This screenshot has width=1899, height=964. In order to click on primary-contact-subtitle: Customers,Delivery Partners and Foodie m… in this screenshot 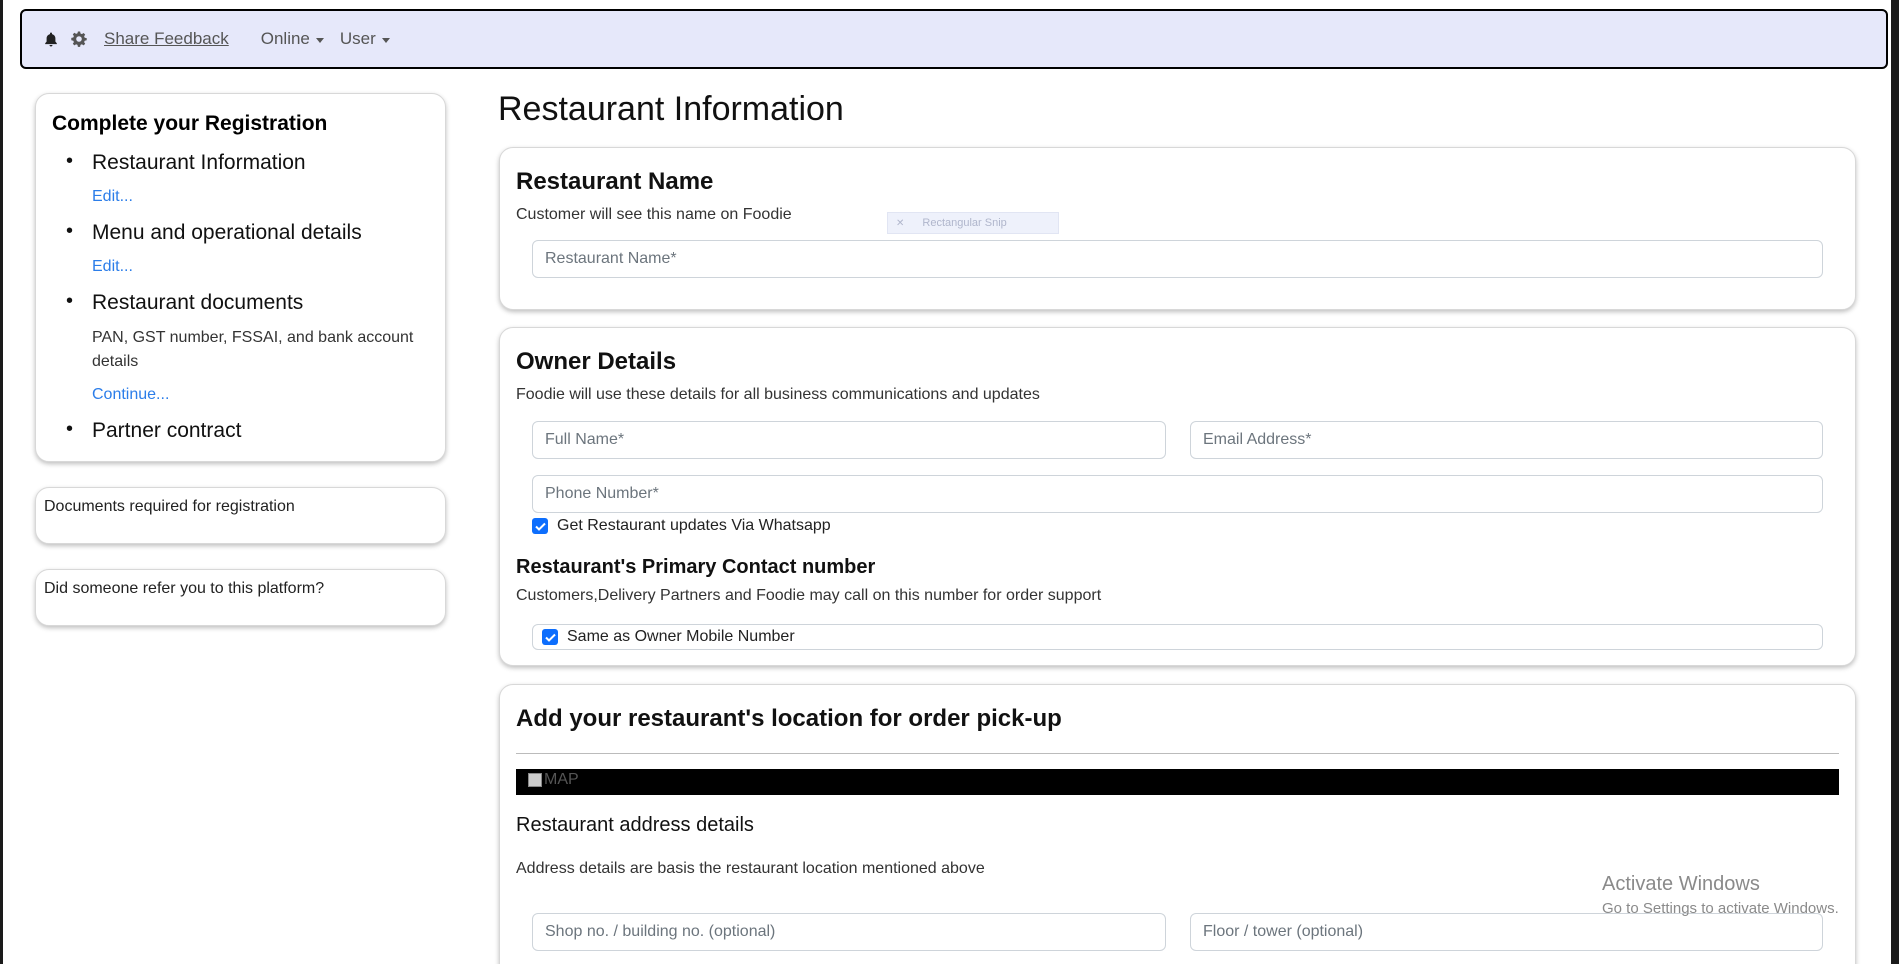, I will do `click(809, 595)`.